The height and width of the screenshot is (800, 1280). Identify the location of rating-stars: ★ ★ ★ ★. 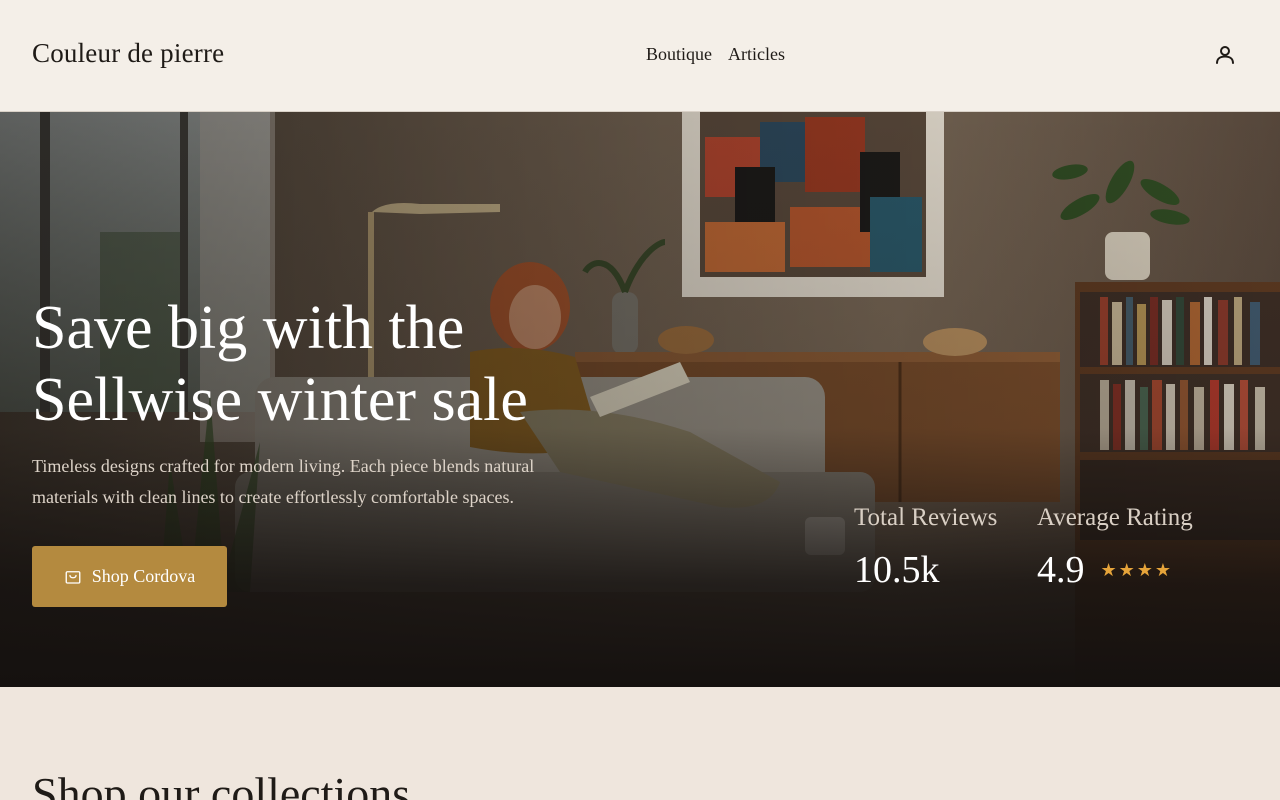
(1136, 570).